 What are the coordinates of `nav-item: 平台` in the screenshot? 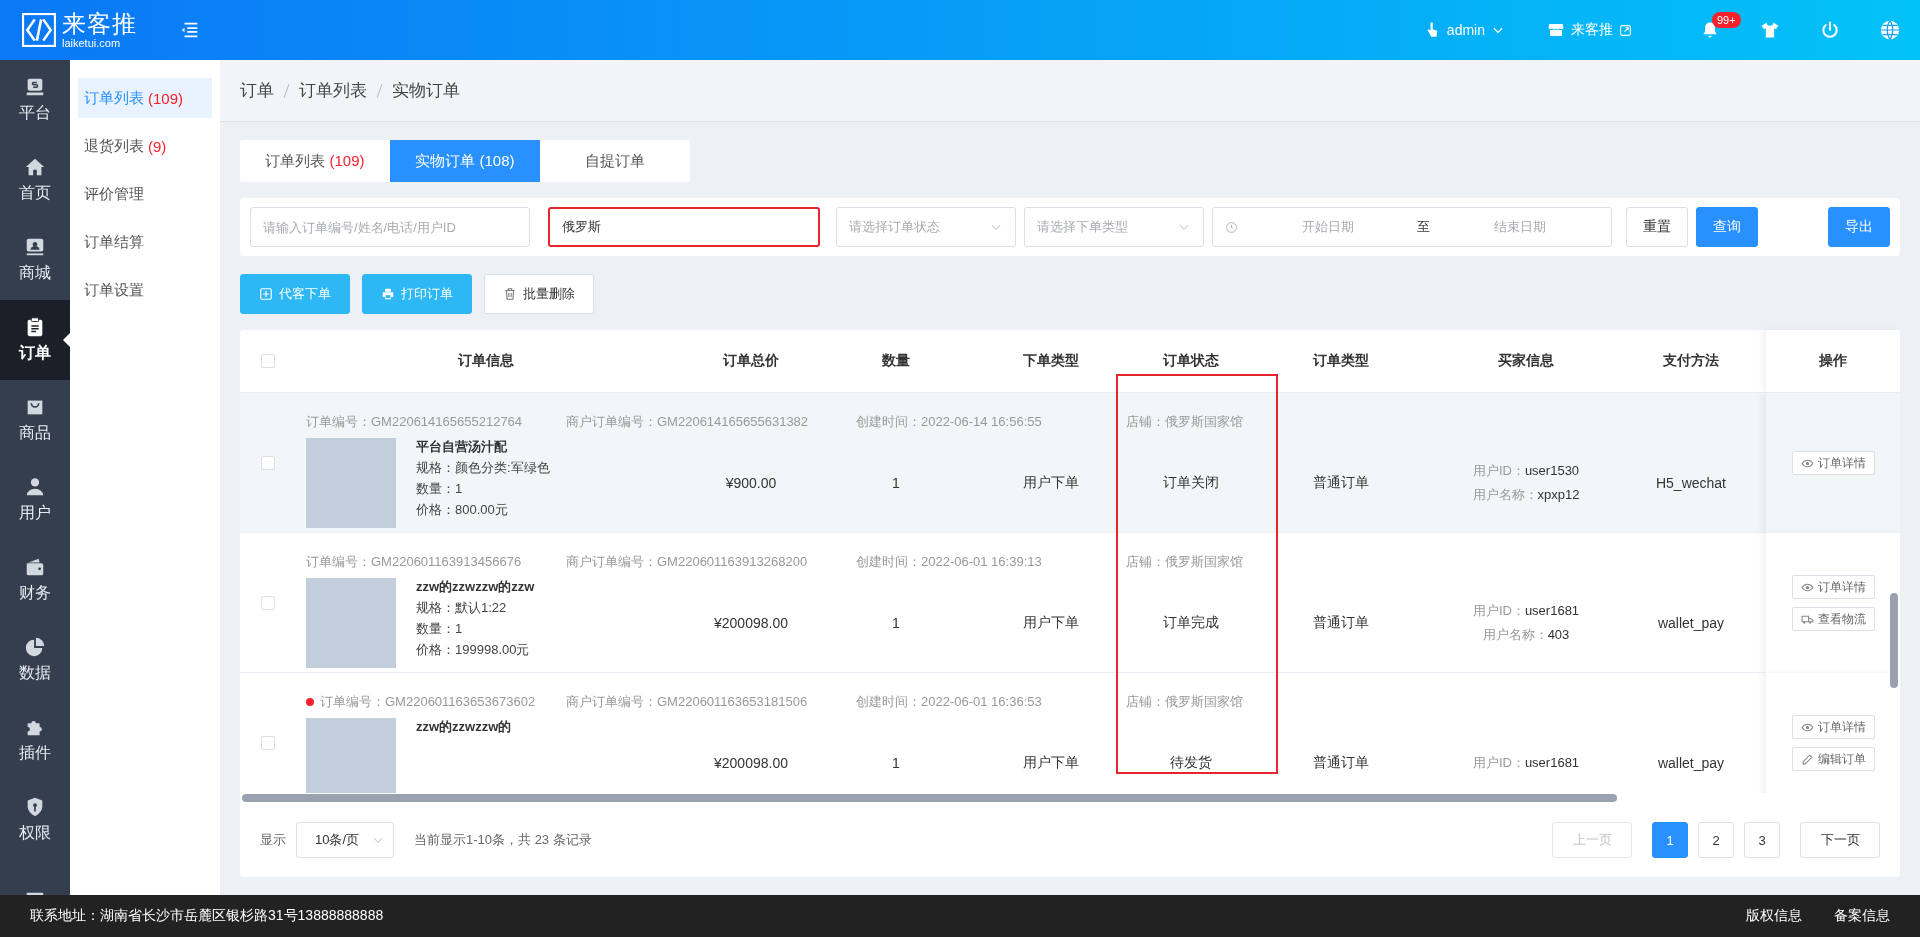 It's located at (35, 100).